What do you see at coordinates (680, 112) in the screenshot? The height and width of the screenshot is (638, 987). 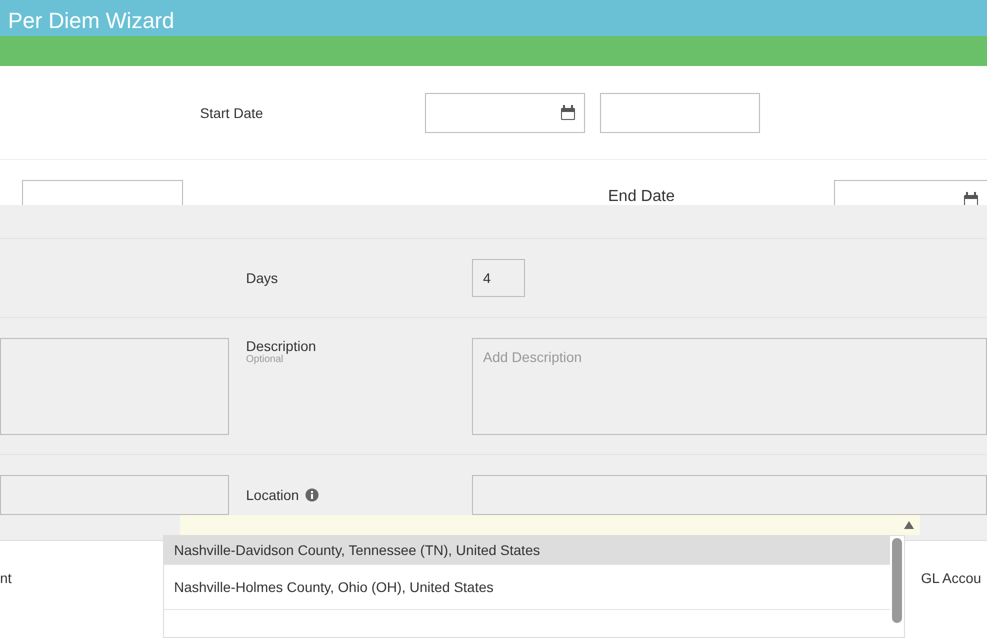 I see `start-time-field` at bounding box center [680, 112].